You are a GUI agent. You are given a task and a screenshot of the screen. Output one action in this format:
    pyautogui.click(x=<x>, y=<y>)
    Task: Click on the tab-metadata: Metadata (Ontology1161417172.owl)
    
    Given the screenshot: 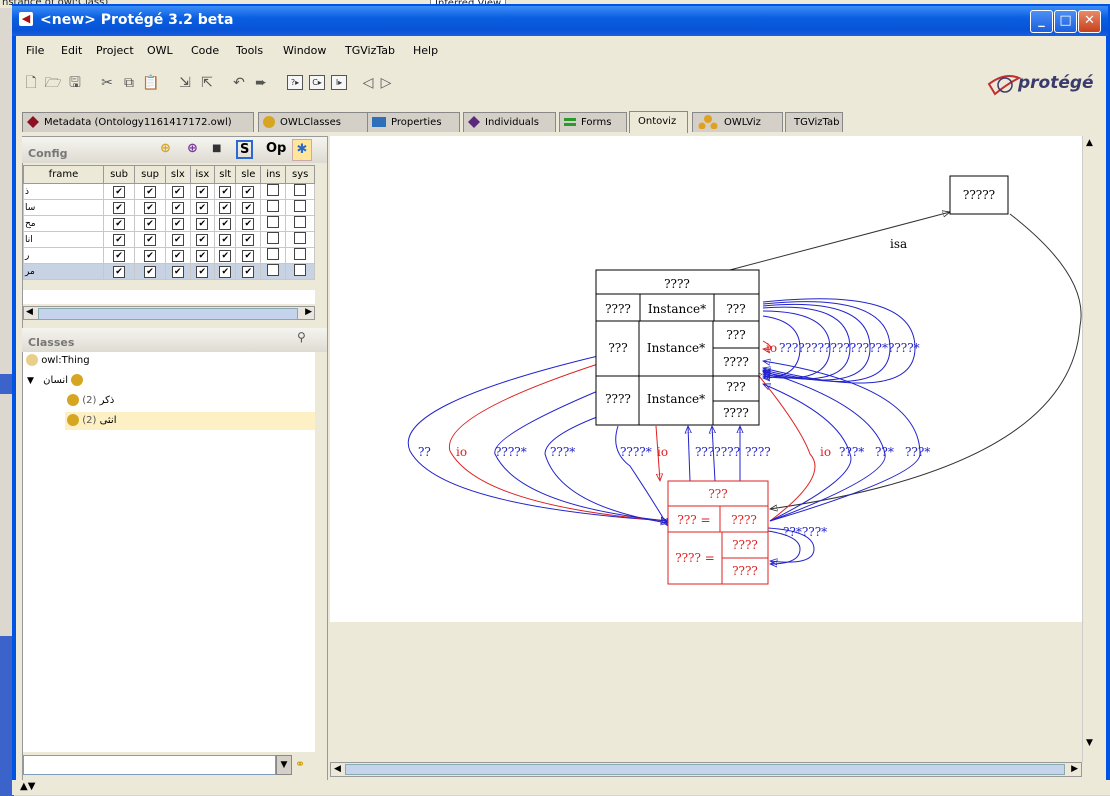 What is the action you would take?
    pyautogui.click(x=138, y=122)
    